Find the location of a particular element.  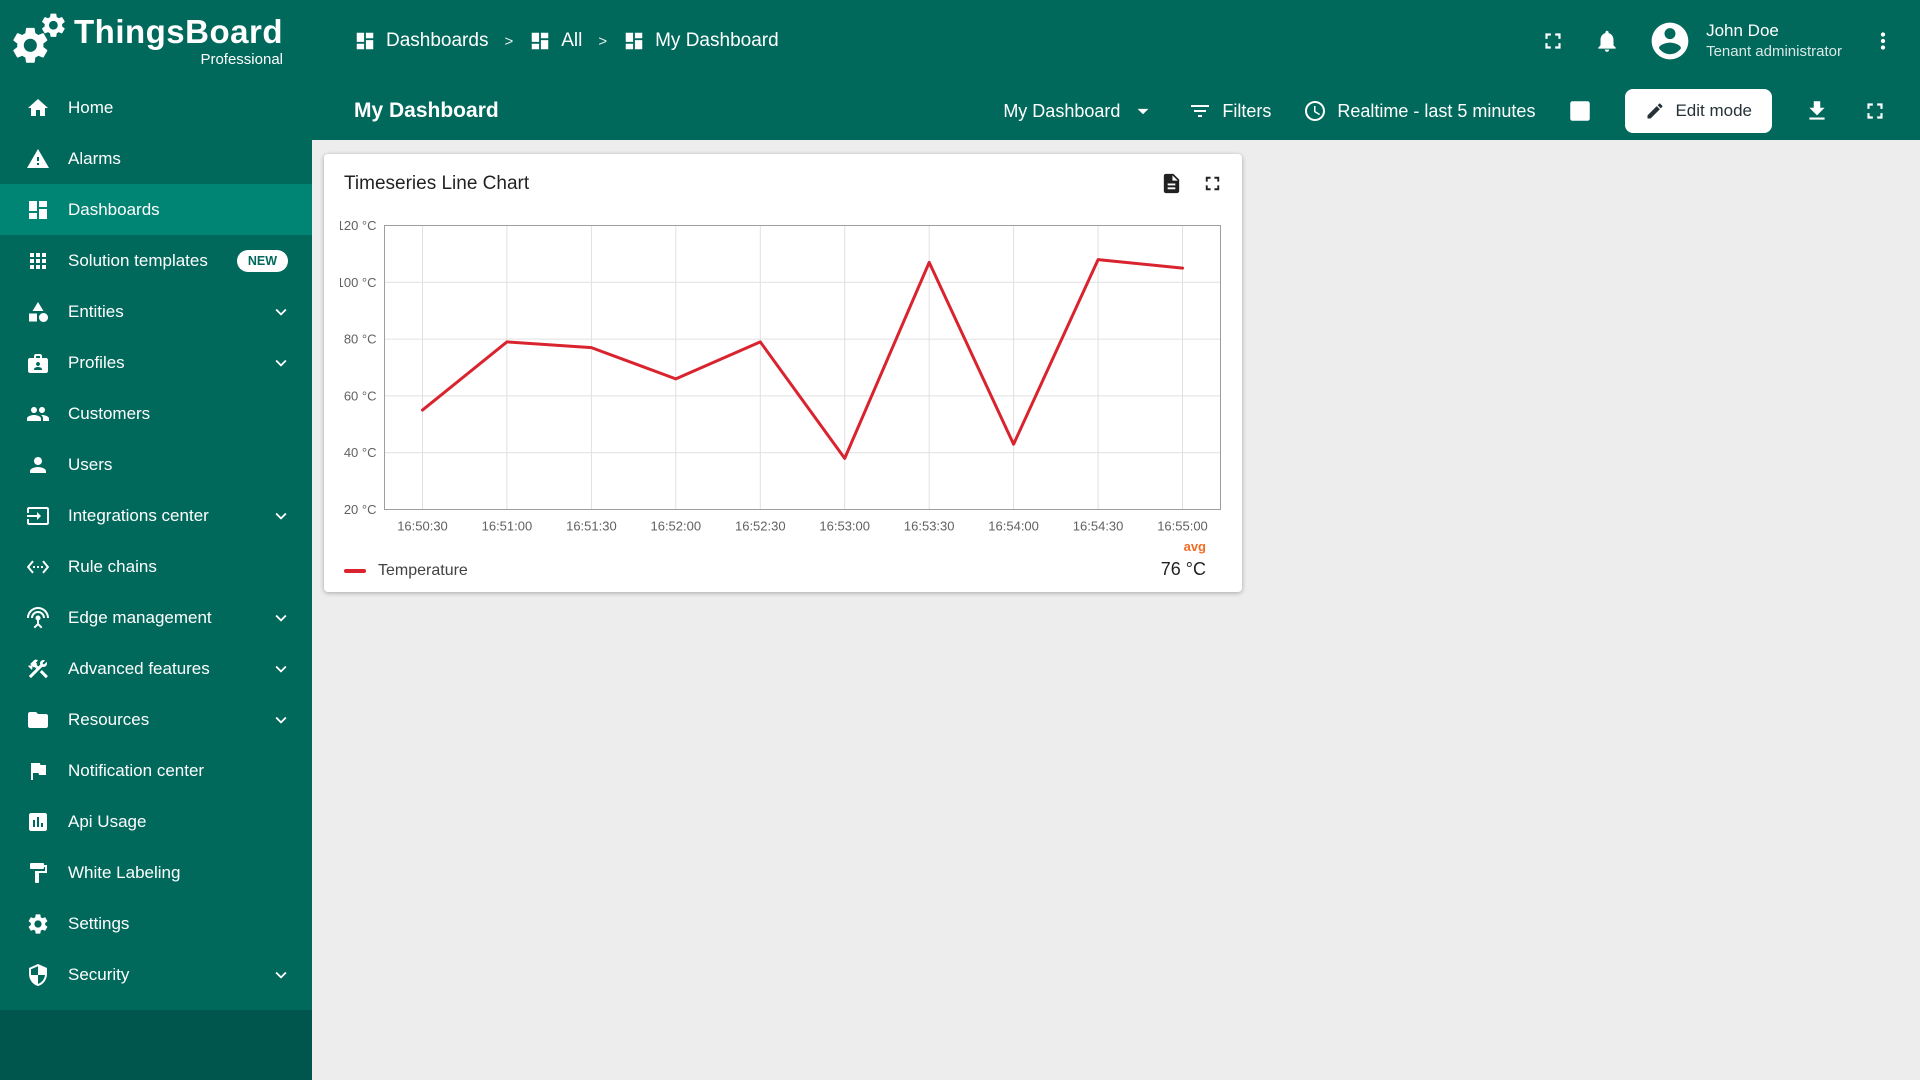

category-icon is located at coordinates (38, 312).